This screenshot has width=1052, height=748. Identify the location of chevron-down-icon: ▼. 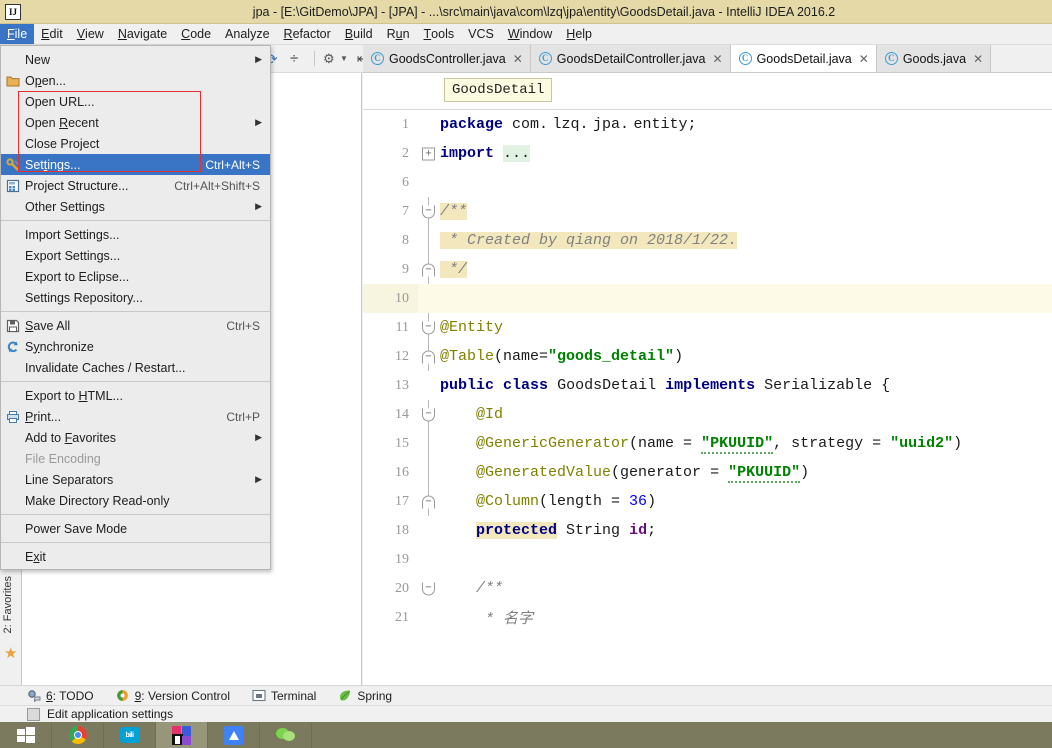
(344, 58).